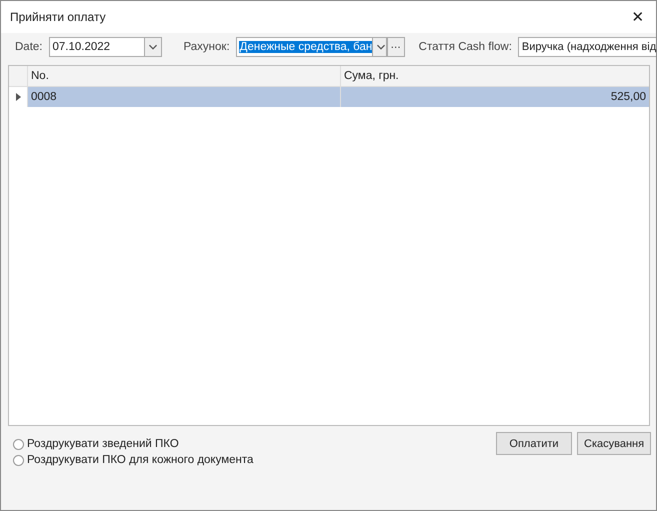  What do you see at coordinates (465, 47) in the screenshot?
I see `cash-flow-label: Стаття Cash flow:` at bounding box center [465, 47].